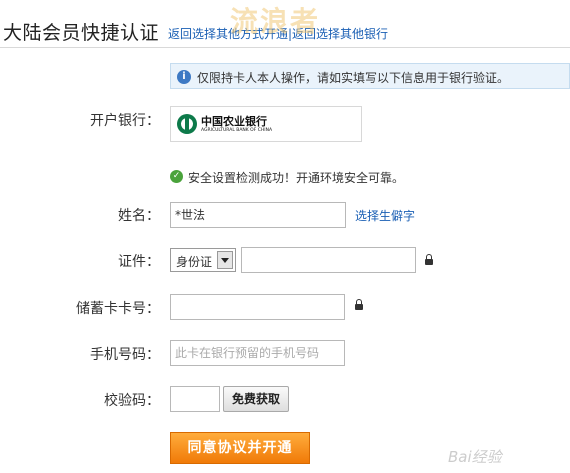 The height and width of the screenshot is (473, 570). What do you see at coordinates (328, 260) in the screenshot?
I see `id-number-input` at bounding box center [328, 260].